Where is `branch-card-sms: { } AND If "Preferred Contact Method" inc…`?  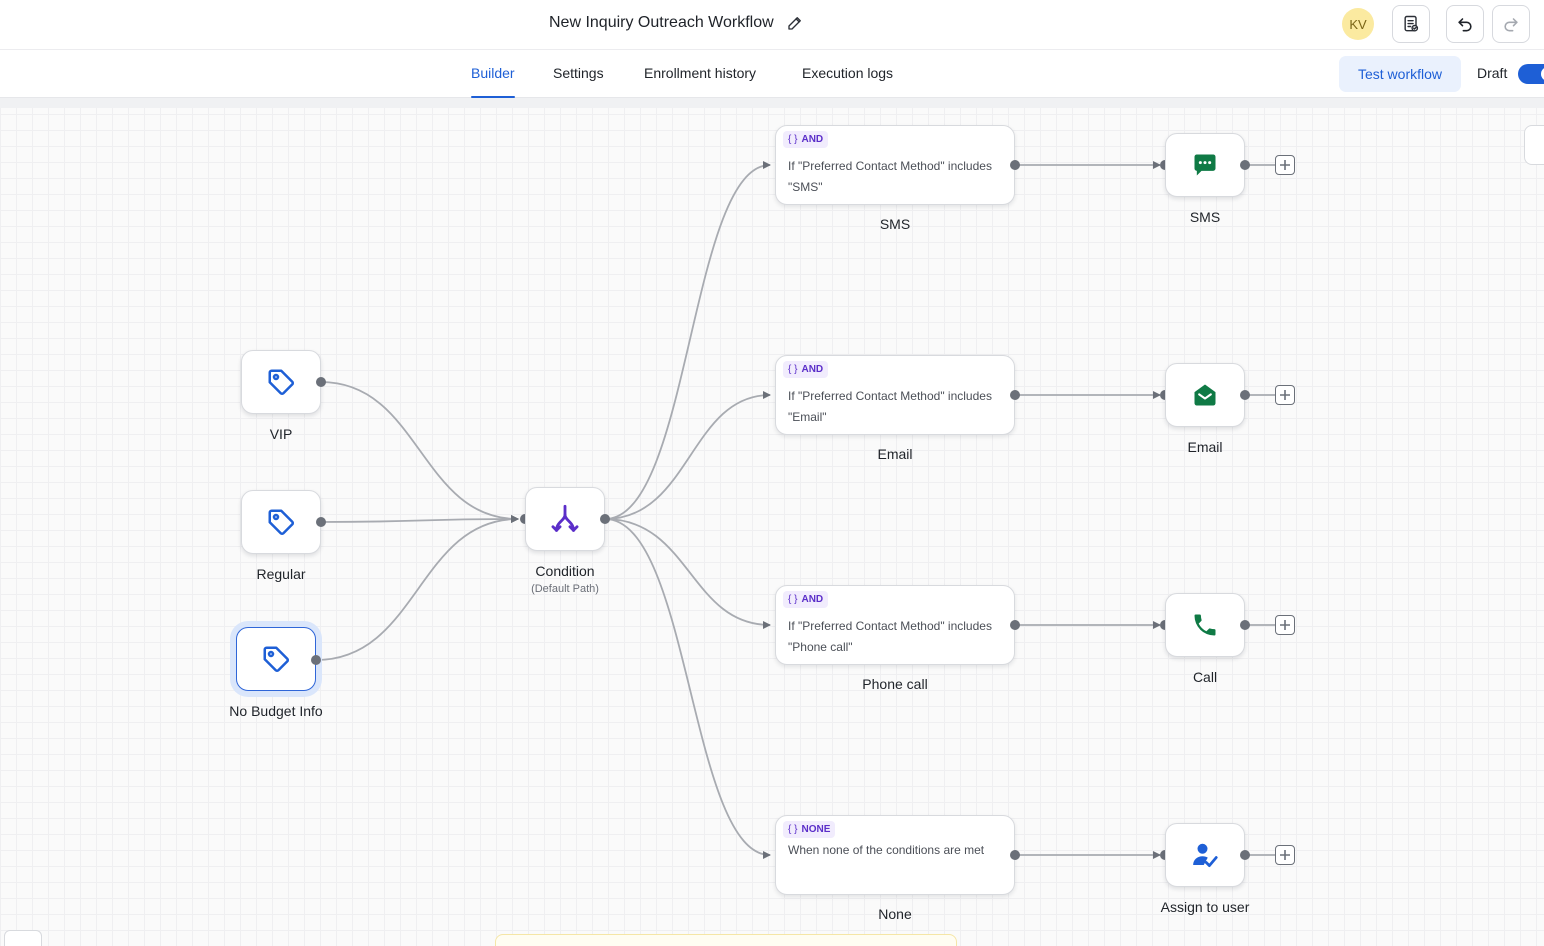
branch-card-sms: { } AND If "Preferred Contact Method" inc… is located at coordinates (895, 165).